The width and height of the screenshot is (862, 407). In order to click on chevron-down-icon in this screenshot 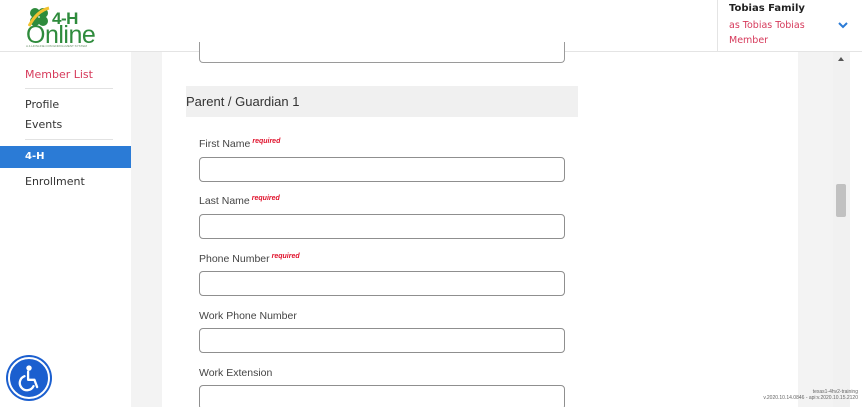, I will do `click(843, 25)`.